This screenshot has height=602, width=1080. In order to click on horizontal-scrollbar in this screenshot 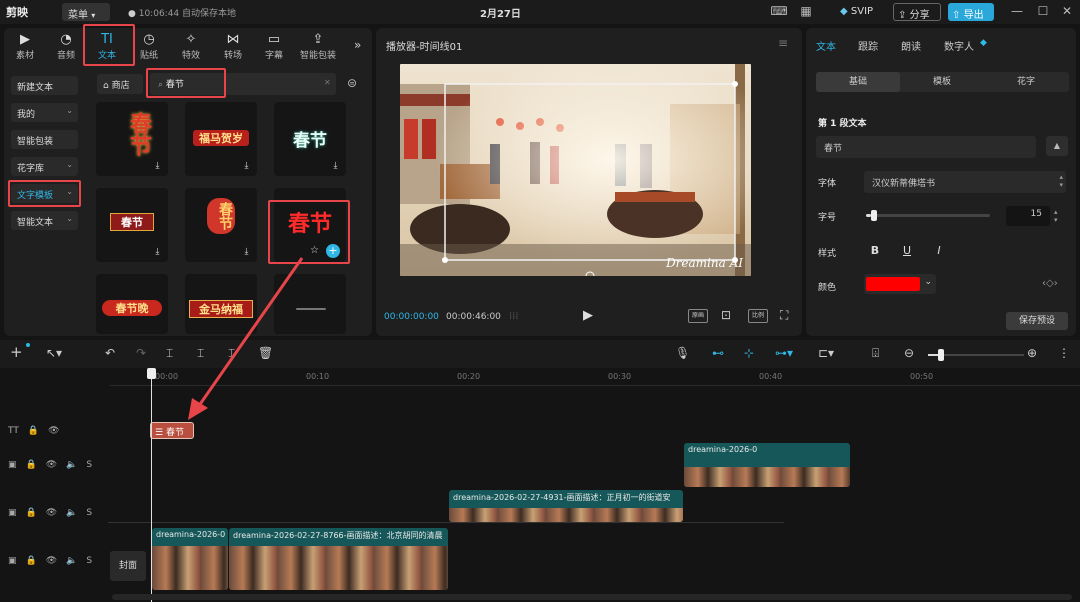, I will do `click(592, 597)`.